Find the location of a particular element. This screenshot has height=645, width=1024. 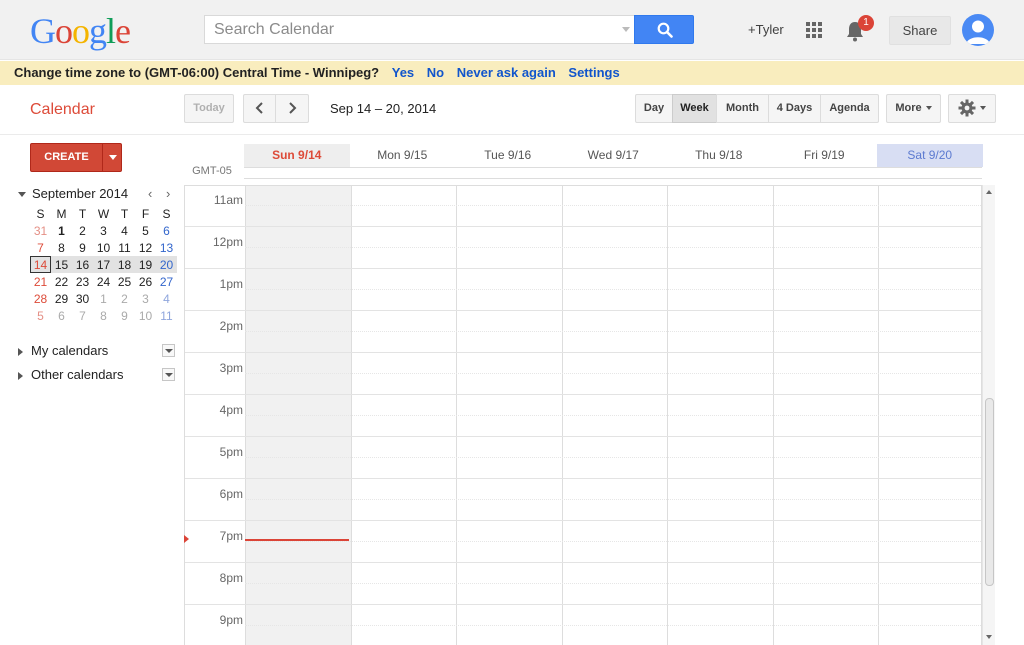

notification-count-badge: 1 is located at coordinates (866, 23).